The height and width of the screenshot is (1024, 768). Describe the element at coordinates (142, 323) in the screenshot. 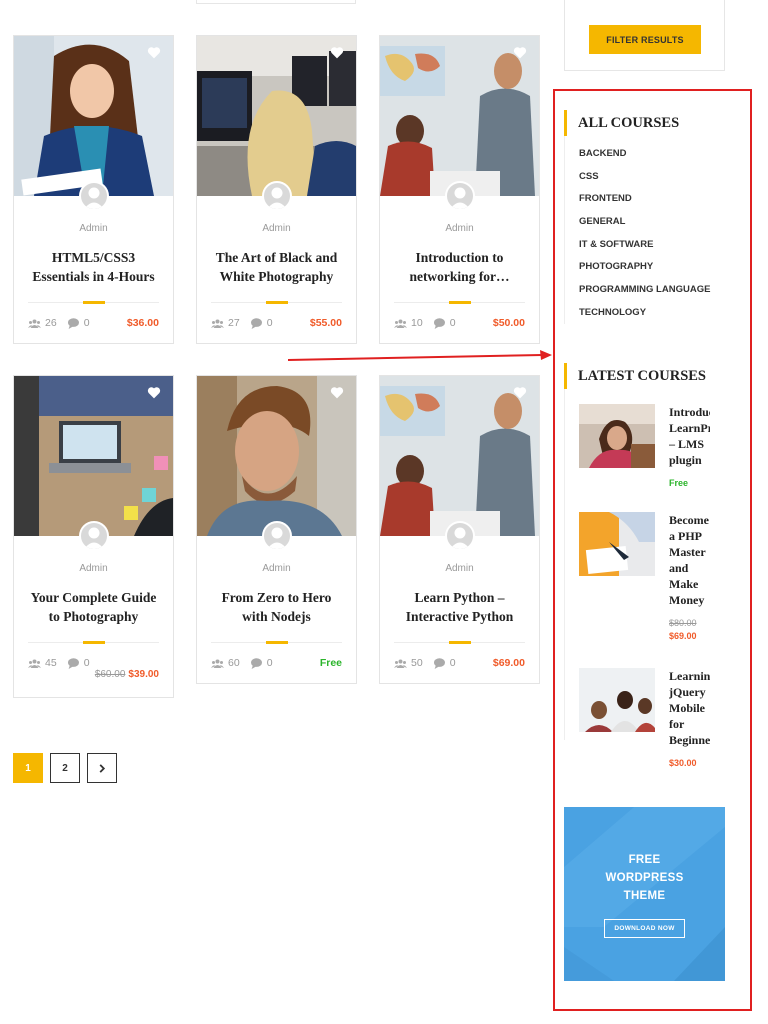

I see `course-price: $36.00` at that location.